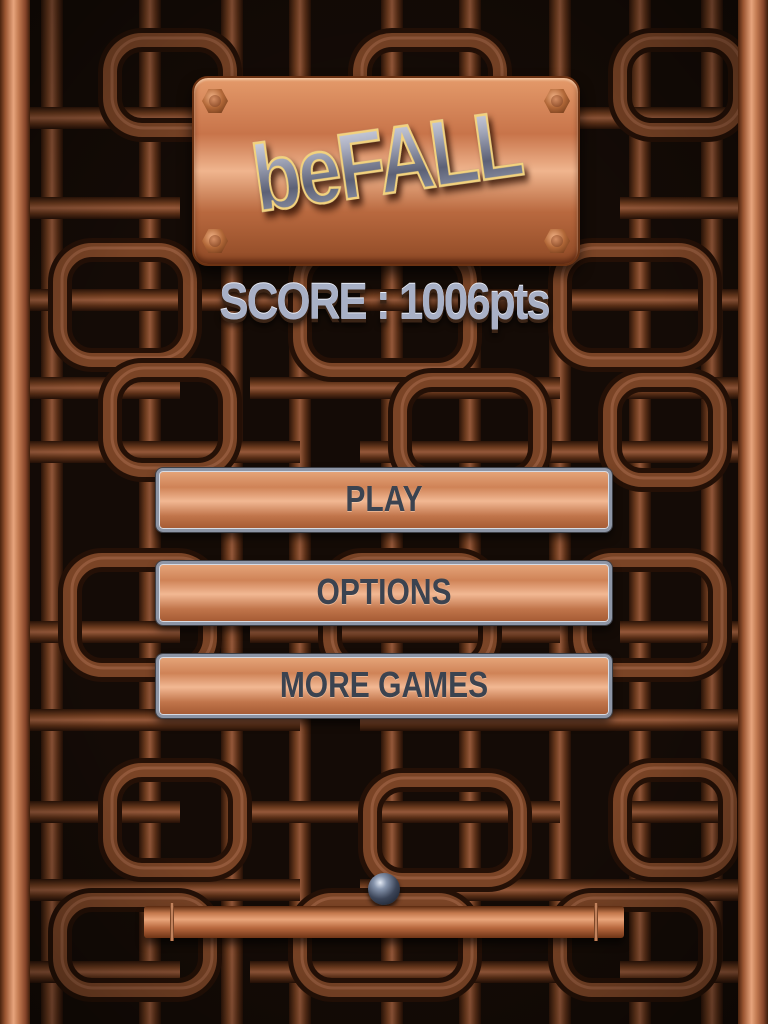  What do you see at coordinates (15, 512) in the screenshot?
I see `left-border-pipe` at bounding box center [15, 512].